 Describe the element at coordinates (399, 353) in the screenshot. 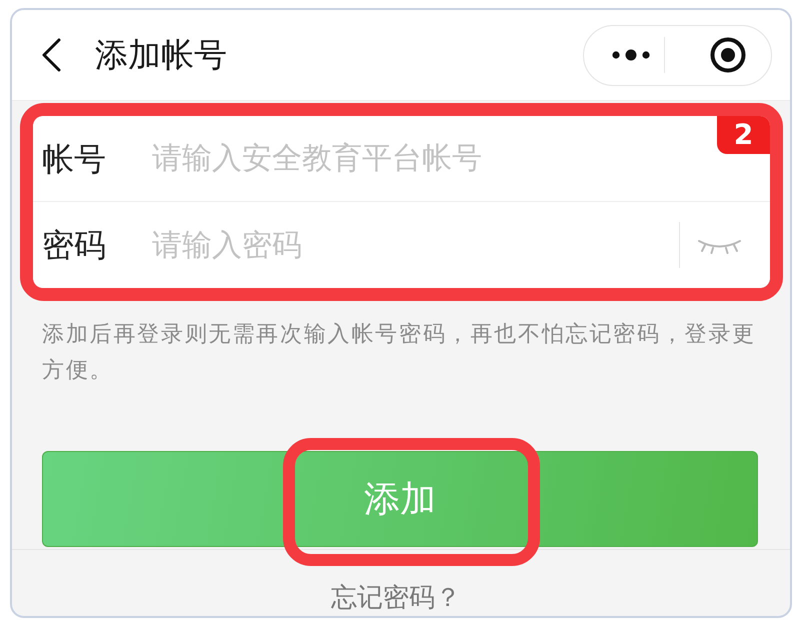

I see `hint-text: 添加后再登录则无需再次输入帐号密码，再也不怕忘记密码，登录更方便。` at that location.